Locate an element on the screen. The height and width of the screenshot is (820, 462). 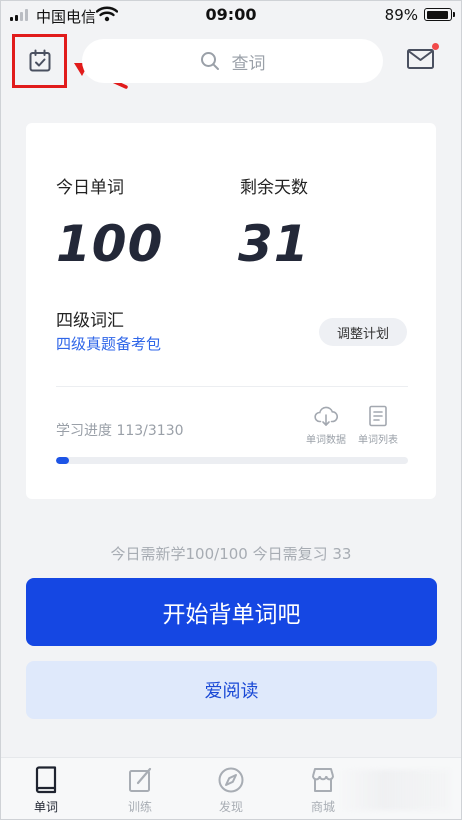
cloud-download-icon is located at coordinates (326, 416).